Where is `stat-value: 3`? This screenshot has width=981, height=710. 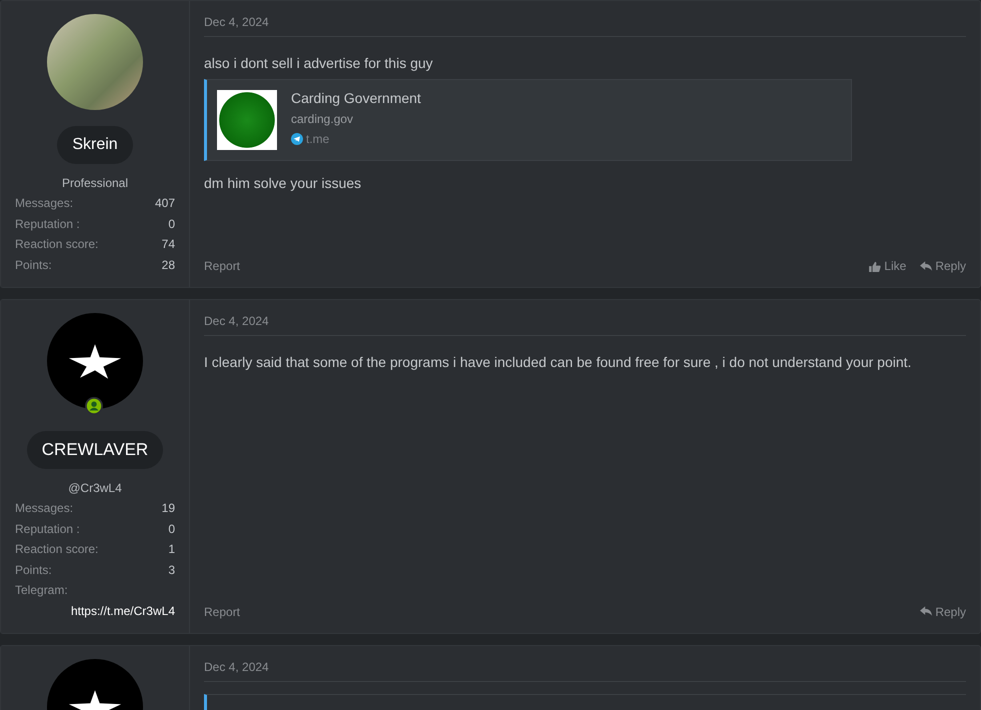 stat-value: 3 is located at coordinates (171, 569).